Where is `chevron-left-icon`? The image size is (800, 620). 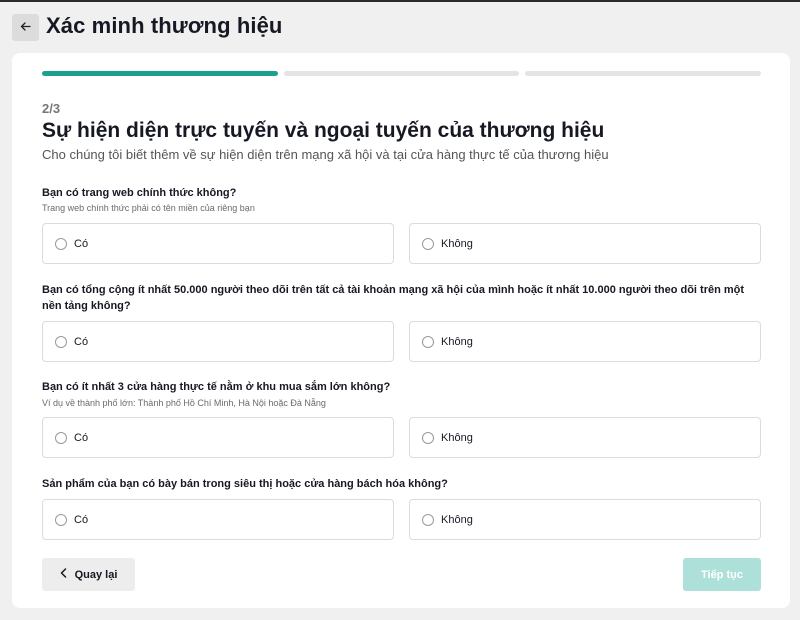 chevron-left-icon is located at coordinates (63, 574).